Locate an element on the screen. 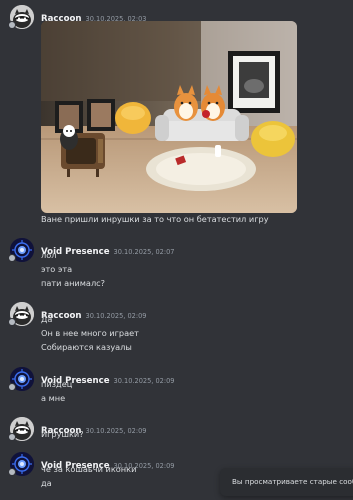 The image size is (353, 500). message-text: пиздец is located at coordinates (57, 384).